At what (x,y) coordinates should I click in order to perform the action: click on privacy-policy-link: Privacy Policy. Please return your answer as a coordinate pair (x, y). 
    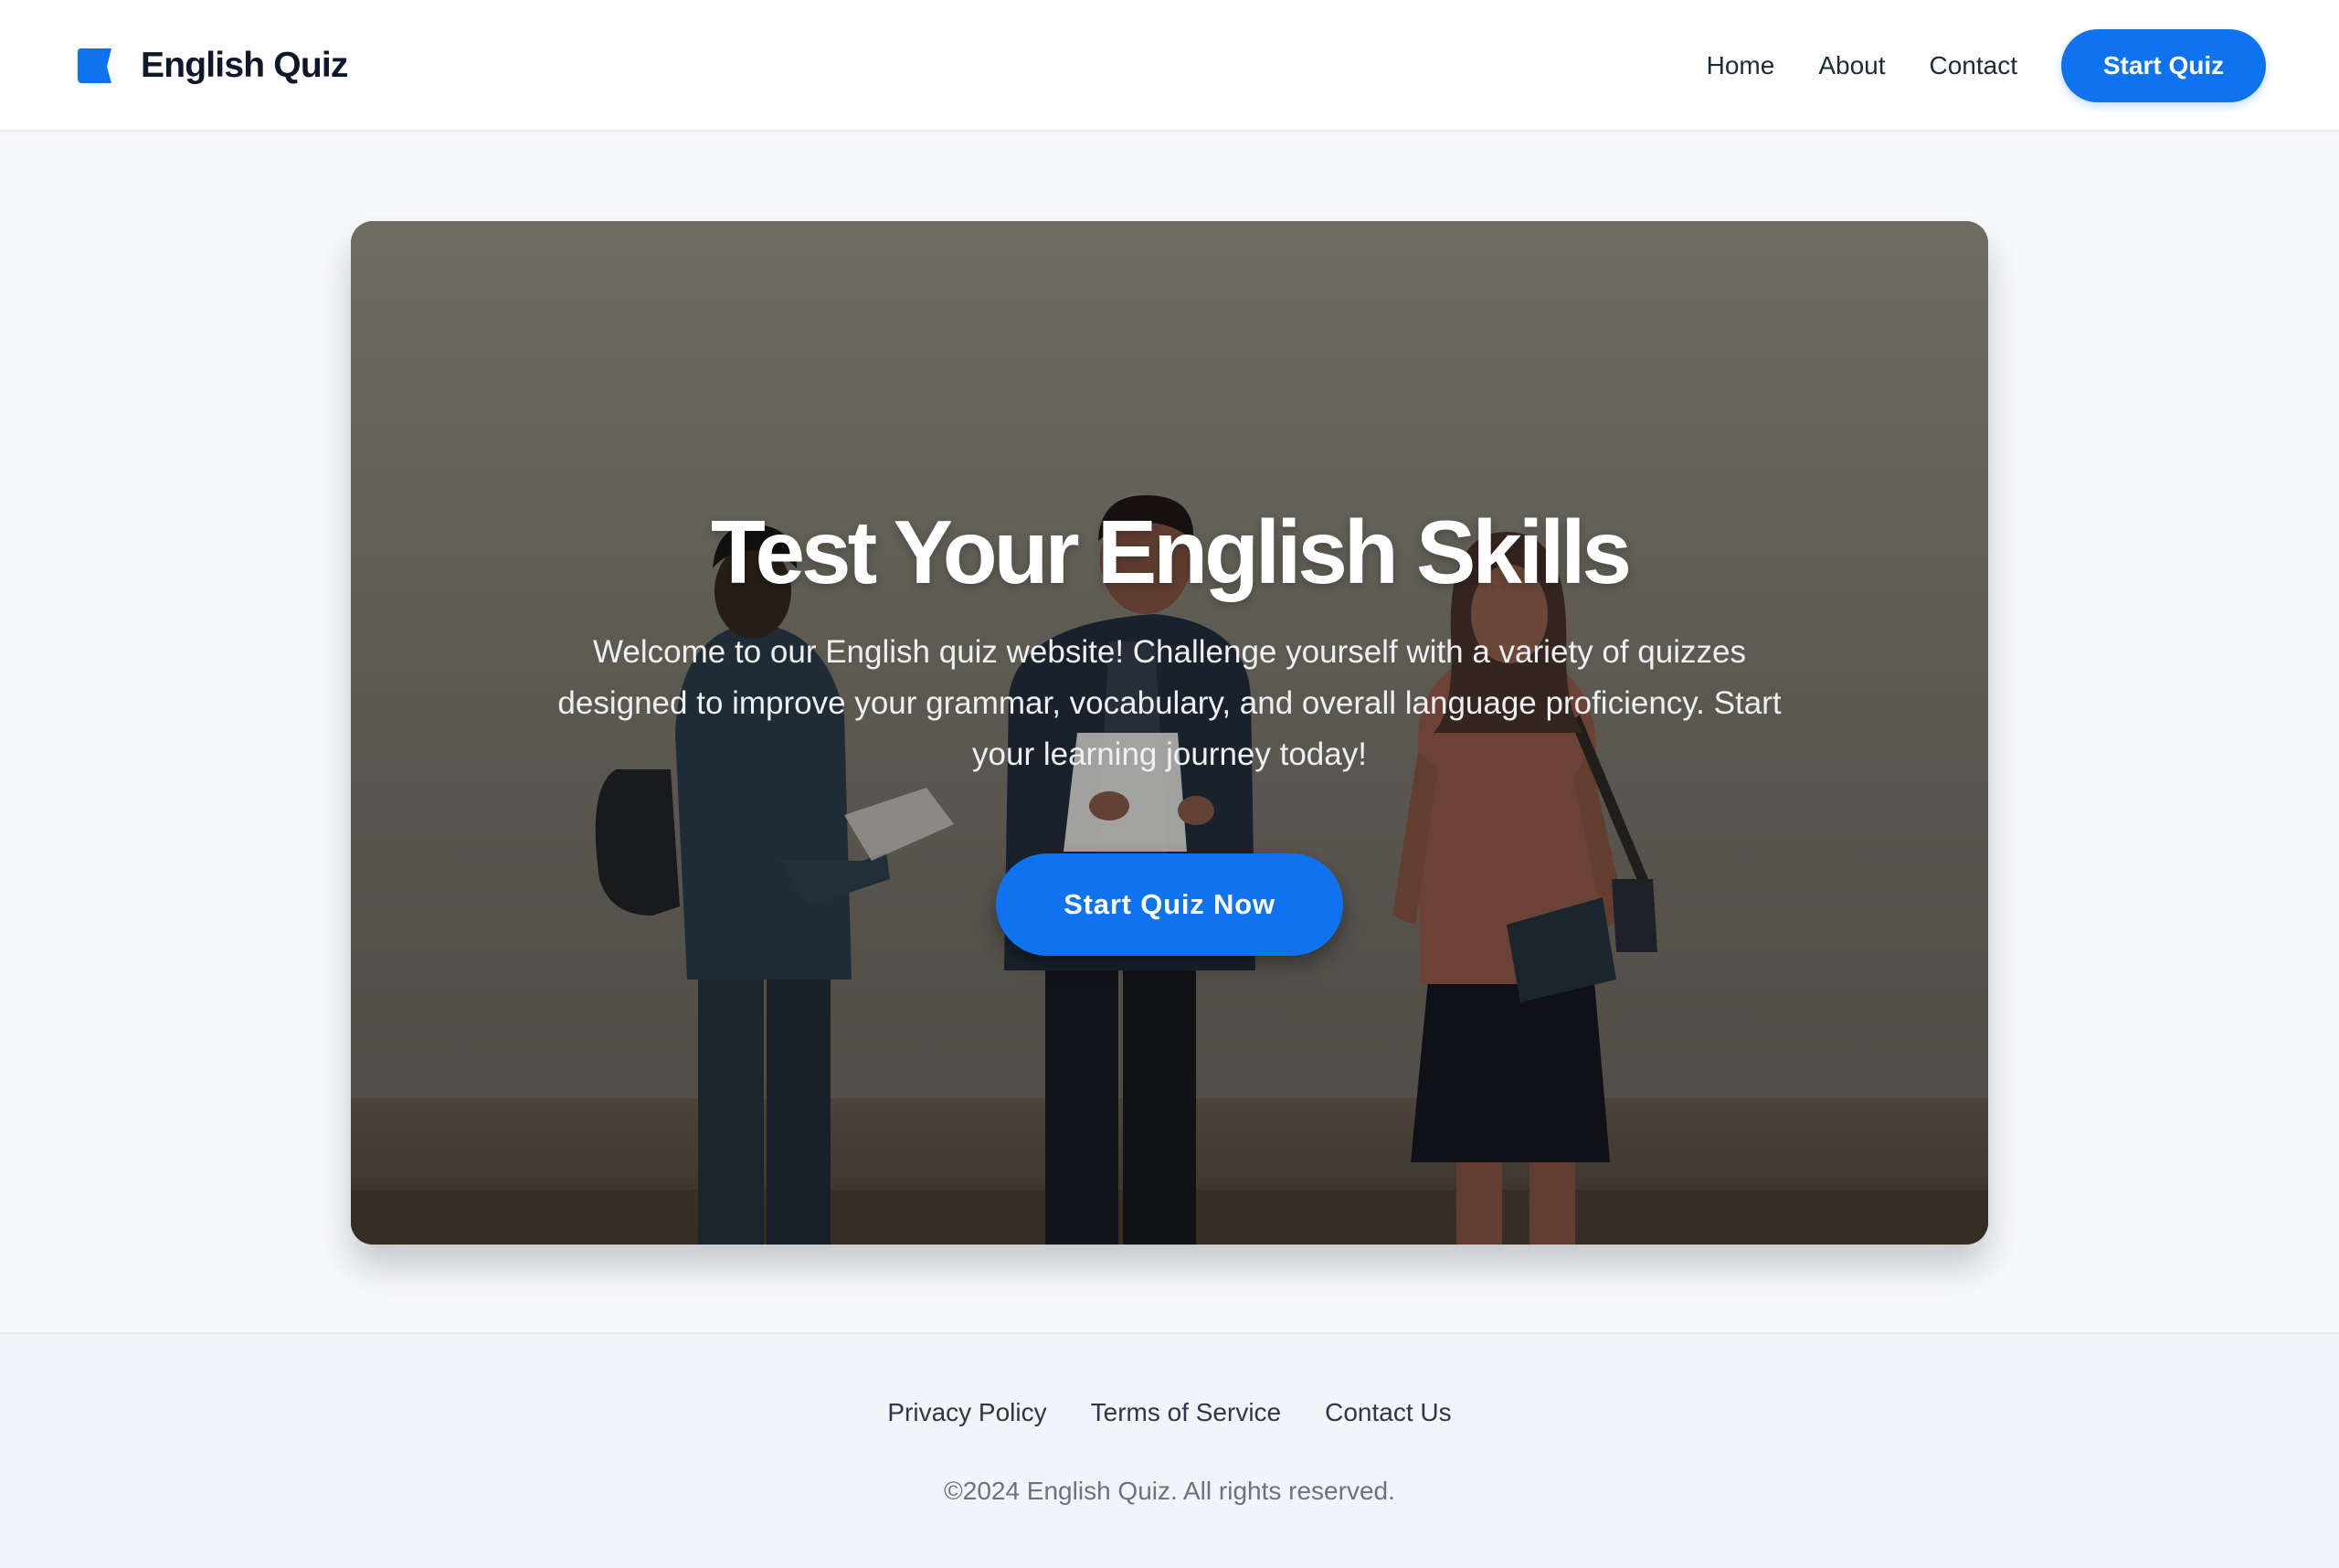
    Looking at the image, I should click on (966, 1413).